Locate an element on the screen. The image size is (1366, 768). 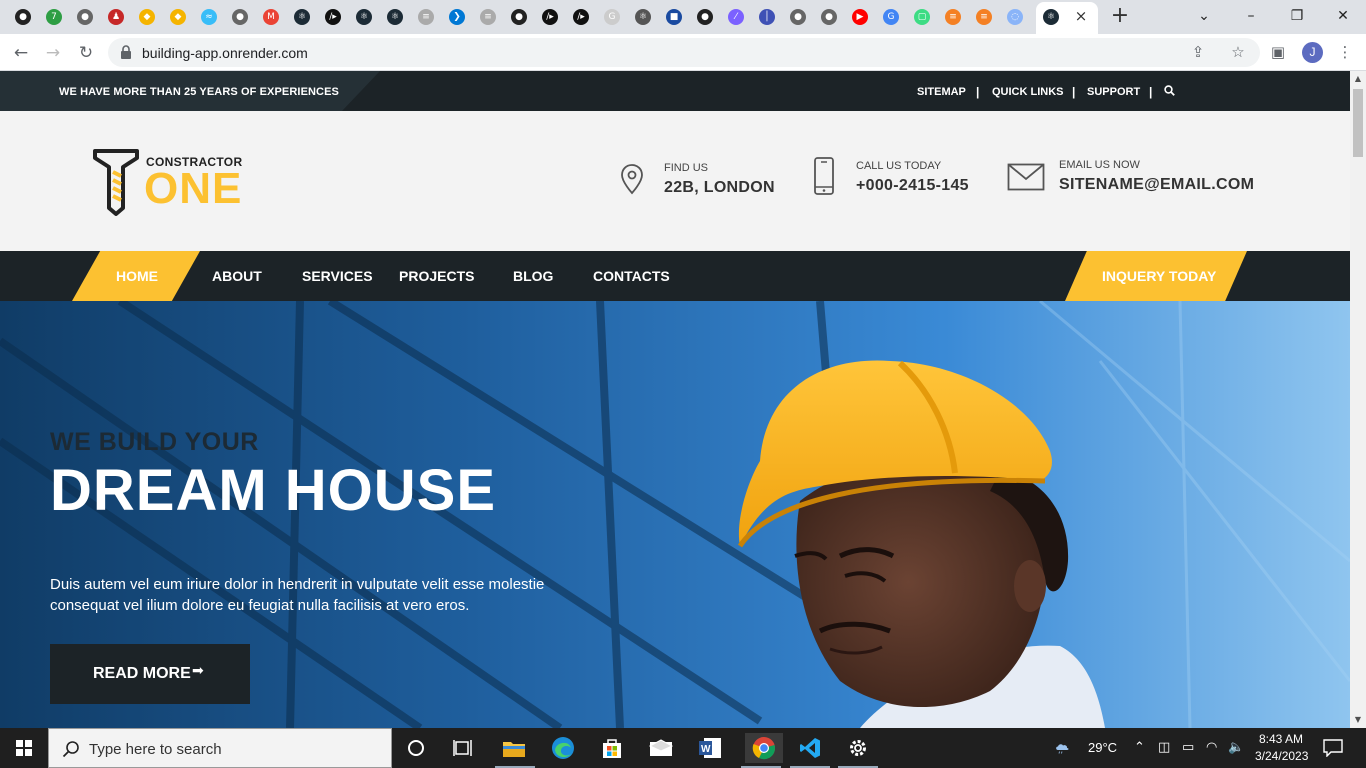
word-icon: W is located at coordinates (710, 748).